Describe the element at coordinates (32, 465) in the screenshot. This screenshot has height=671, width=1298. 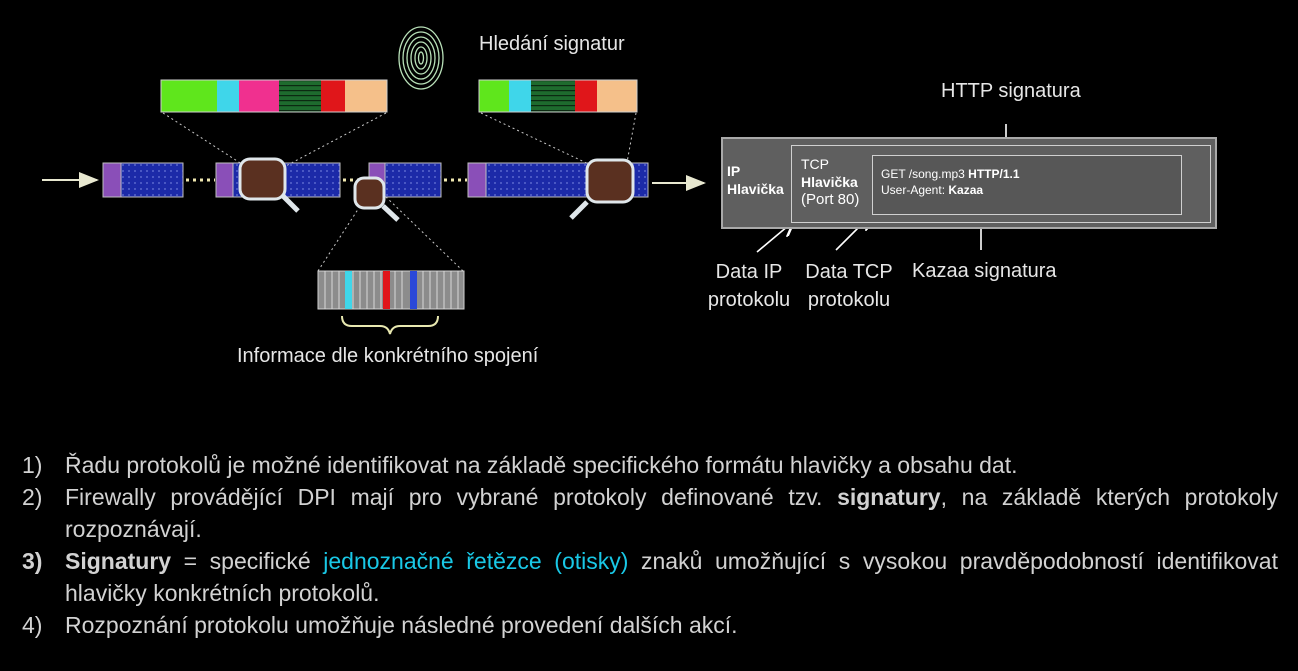
I see `list-number: 1)` at that location.